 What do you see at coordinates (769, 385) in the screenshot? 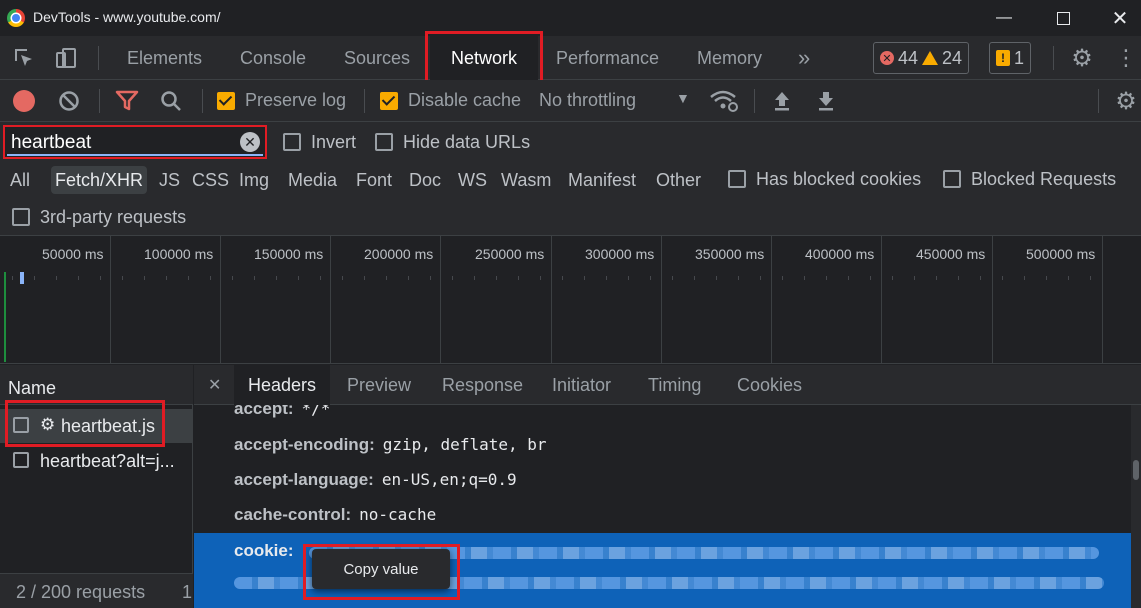
I see `tab-cookies: Cookies` at bounding box center [769, 385].